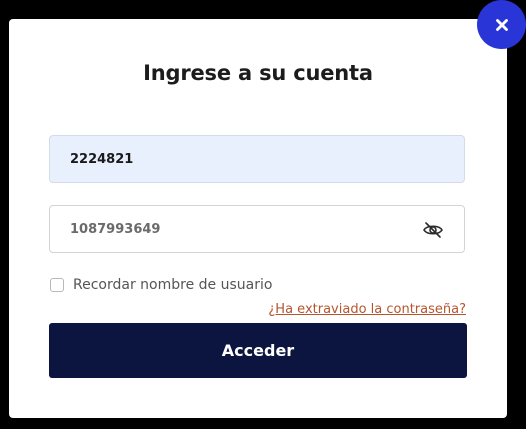  I want to click on forgot-password-link: ¿Ha extraviado la contraseña?, so click(367, 309).